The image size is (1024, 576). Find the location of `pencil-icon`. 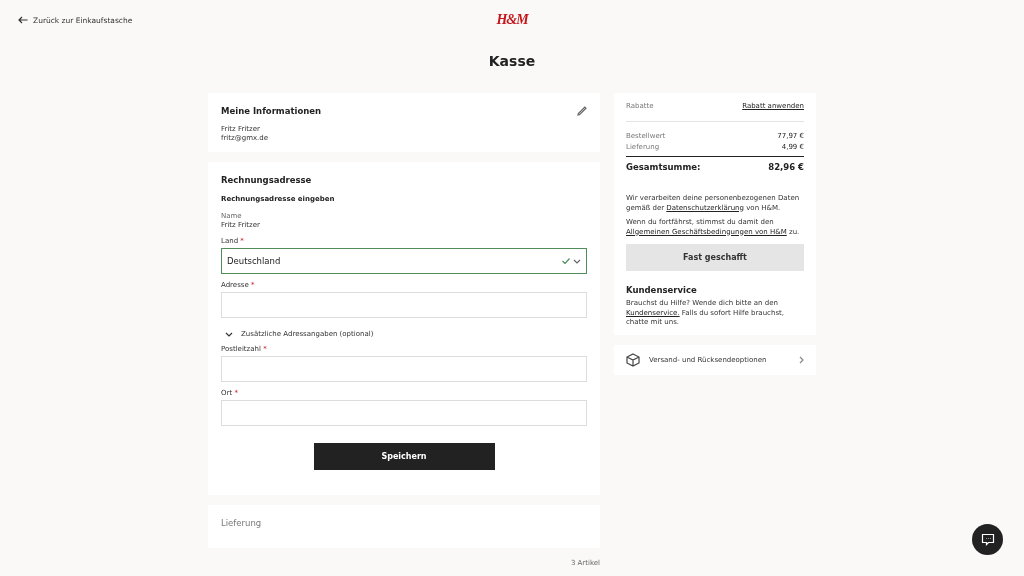

pencil-icon is located at coordinates (582, 111).